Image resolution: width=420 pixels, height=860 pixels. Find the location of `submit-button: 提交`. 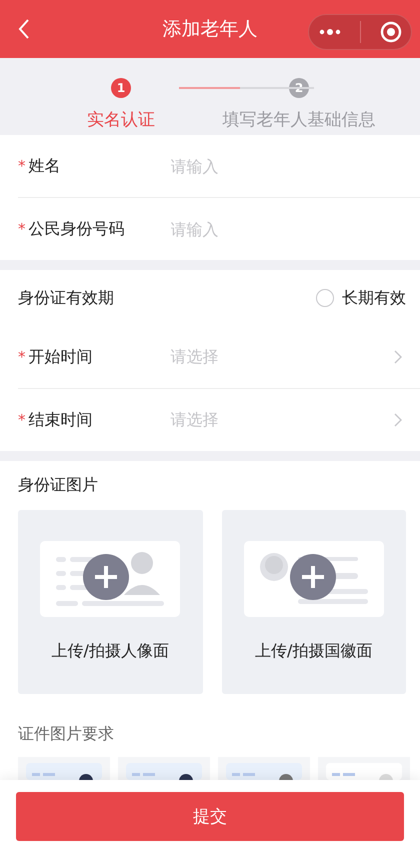

submit-button: 提交 is located at coordinates (210, 816).